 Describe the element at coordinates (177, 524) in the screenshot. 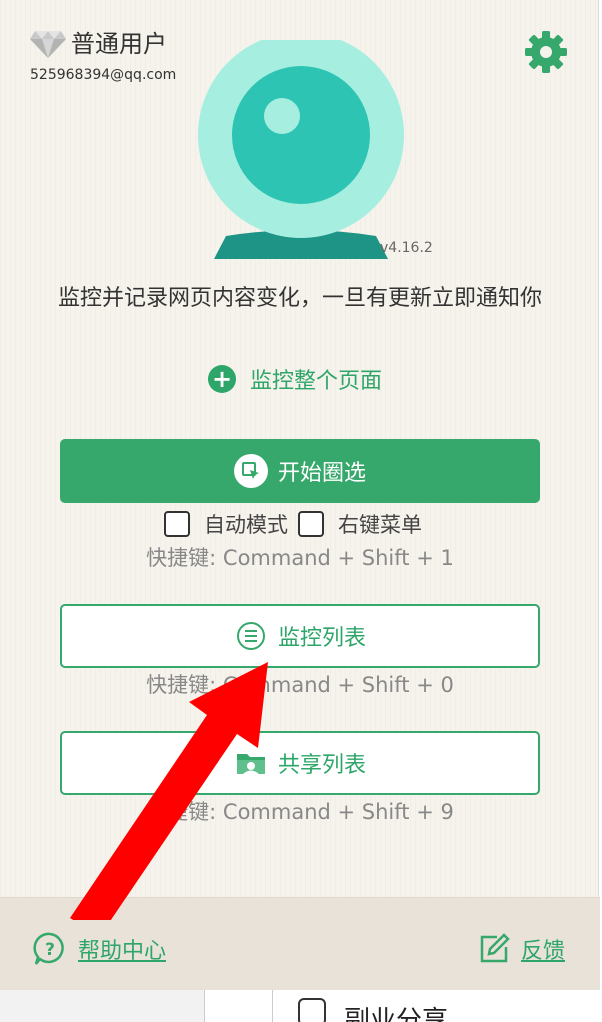

I see `auto-mode-checkbox` at that location.